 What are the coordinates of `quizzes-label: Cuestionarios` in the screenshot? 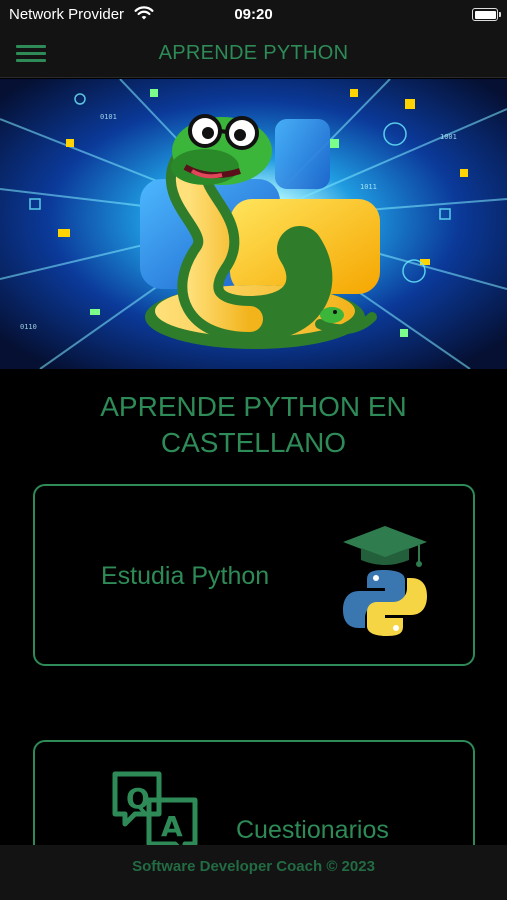 It's located at (312, 830).